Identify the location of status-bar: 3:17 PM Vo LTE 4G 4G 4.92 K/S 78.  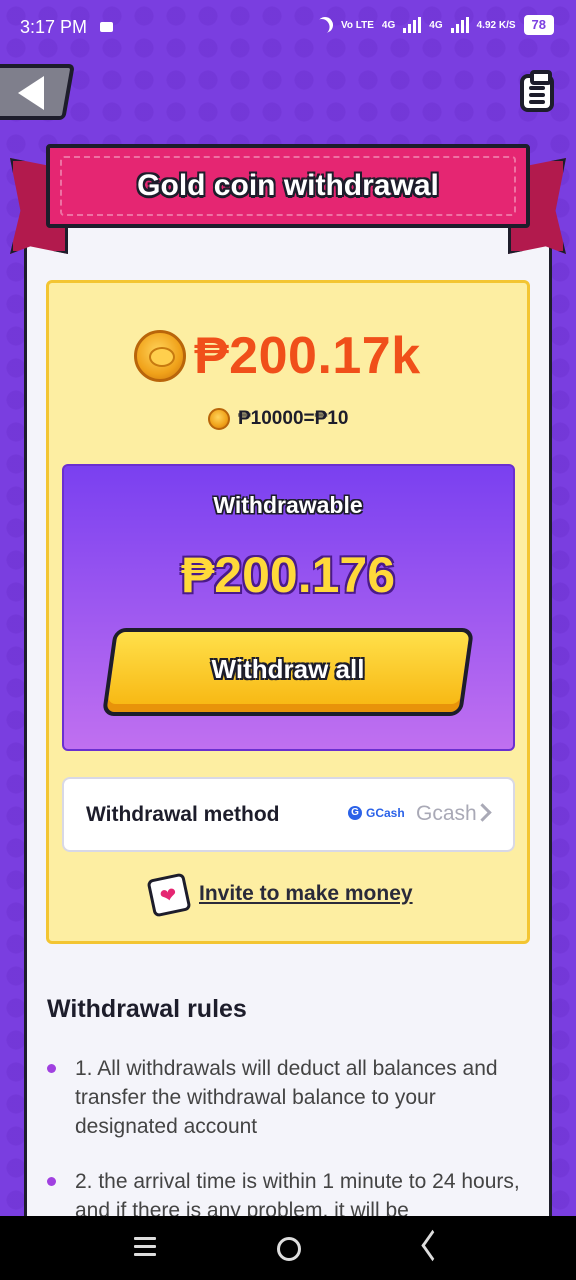
(288, 29).